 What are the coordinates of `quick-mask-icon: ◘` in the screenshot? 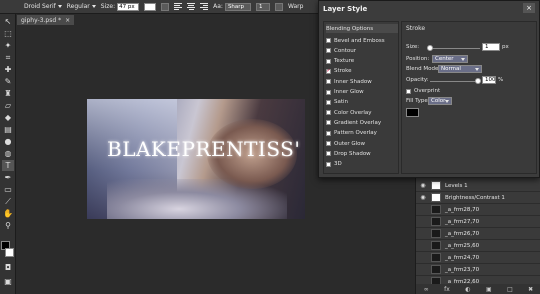 It's located at (8, 267).